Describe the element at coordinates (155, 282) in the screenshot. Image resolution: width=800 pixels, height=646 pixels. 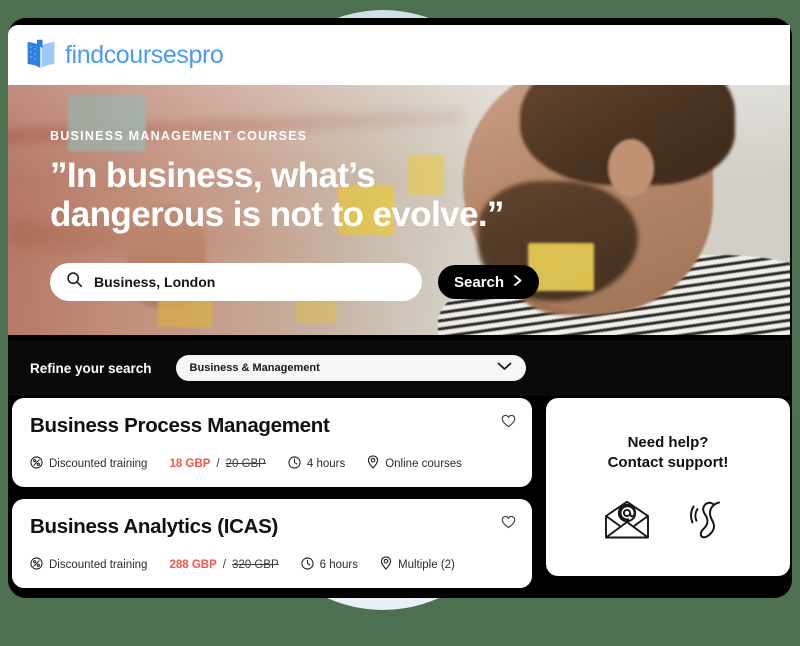
I see `search-input-value: Business, London` at that location.